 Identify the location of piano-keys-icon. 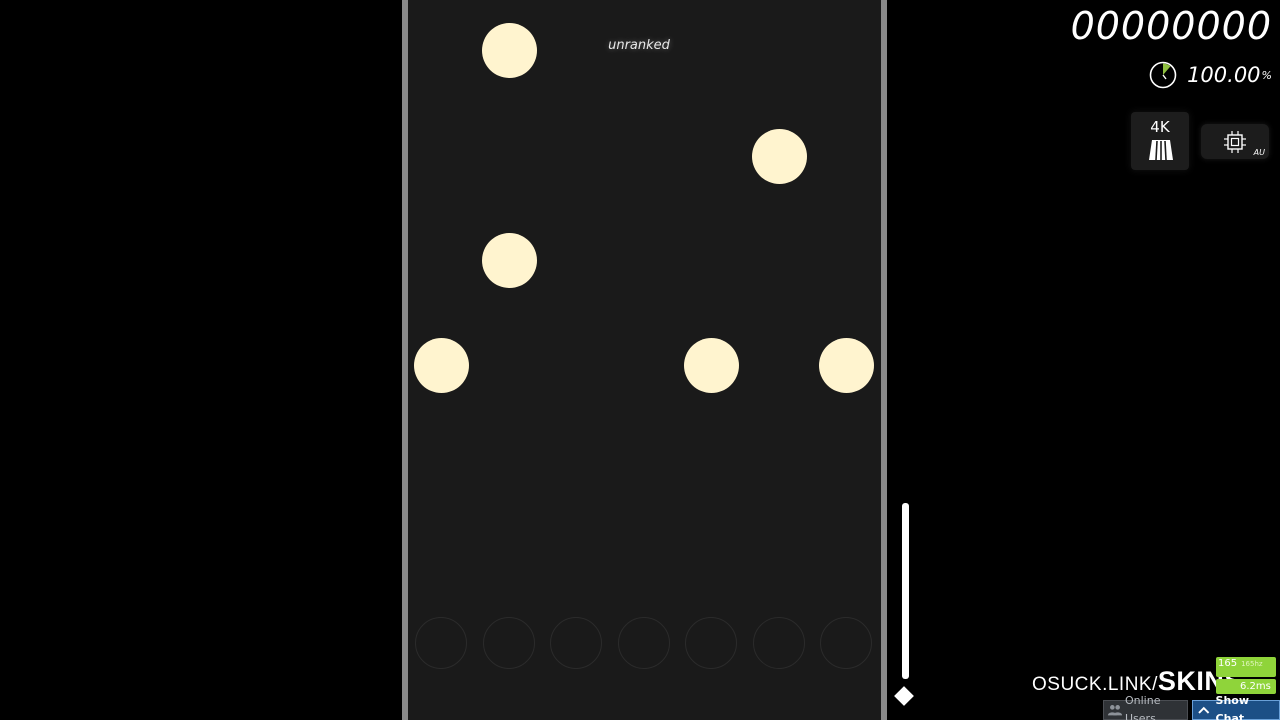
(1161, 150).